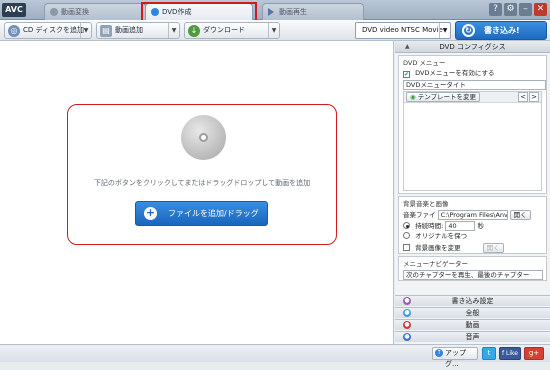  I want to click on tab-label: 動画再生, so click(293, 12).